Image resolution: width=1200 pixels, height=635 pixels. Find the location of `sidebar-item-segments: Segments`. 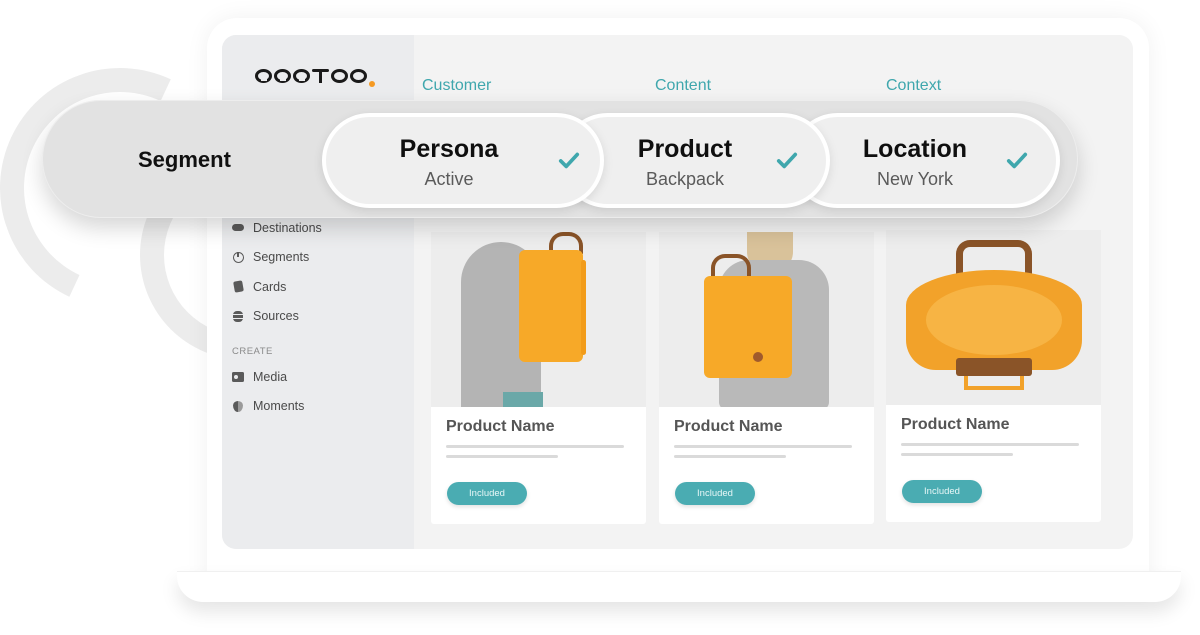

sidebar-item-segments: Segments is located at coordinates (317, 258).